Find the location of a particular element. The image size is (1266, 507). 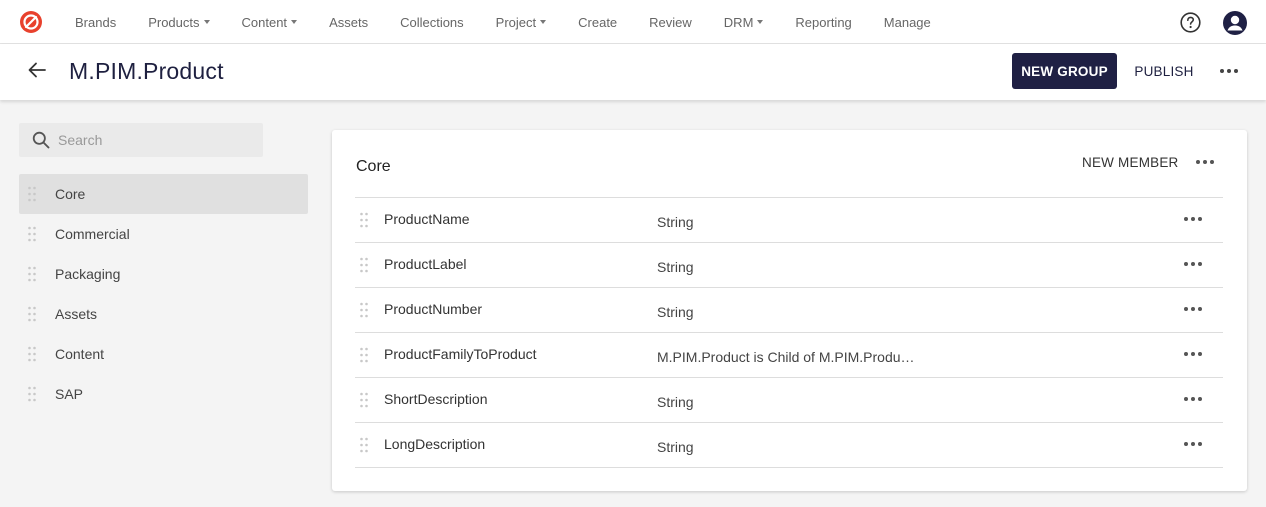

nav-item-label: Manage is located at coordinates (907, 22).